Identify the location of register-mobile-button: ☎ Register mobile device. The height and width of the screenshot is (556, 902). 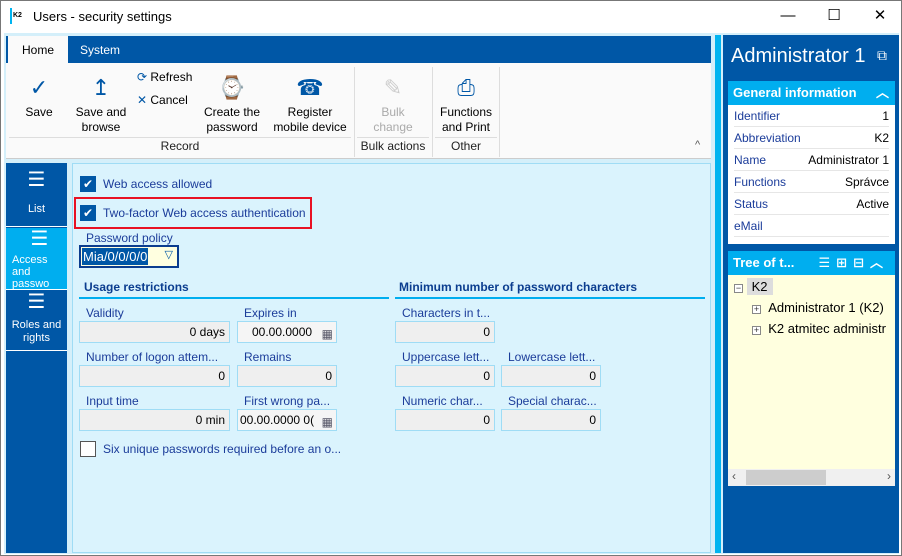
(310, 103).